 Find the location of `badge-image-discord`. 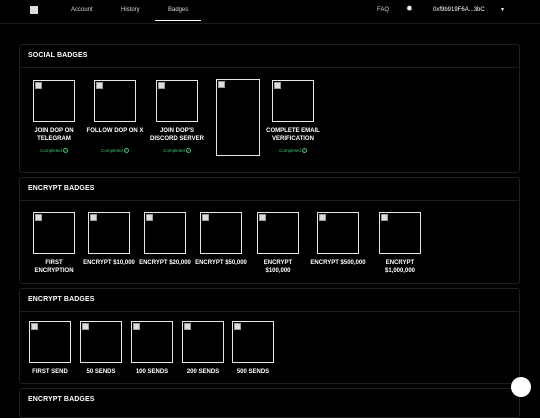

badge-image-discord is located at coordinates (177, 101).